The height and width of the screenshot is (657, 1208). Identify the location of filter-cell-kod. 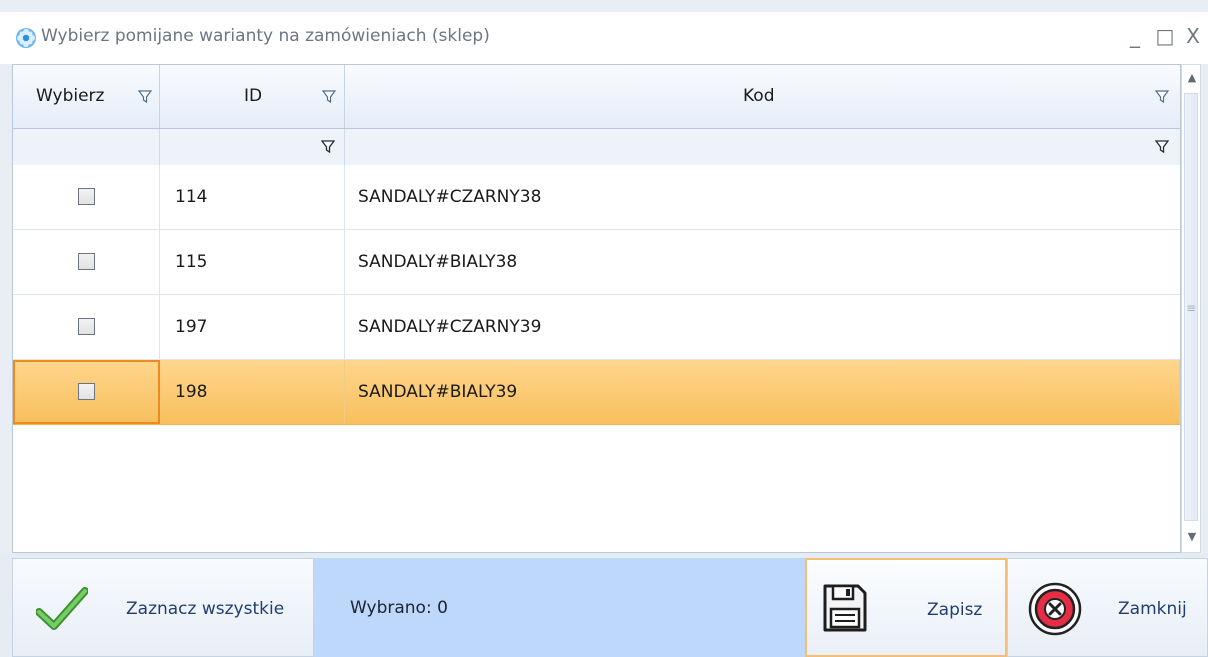
(762, 147).